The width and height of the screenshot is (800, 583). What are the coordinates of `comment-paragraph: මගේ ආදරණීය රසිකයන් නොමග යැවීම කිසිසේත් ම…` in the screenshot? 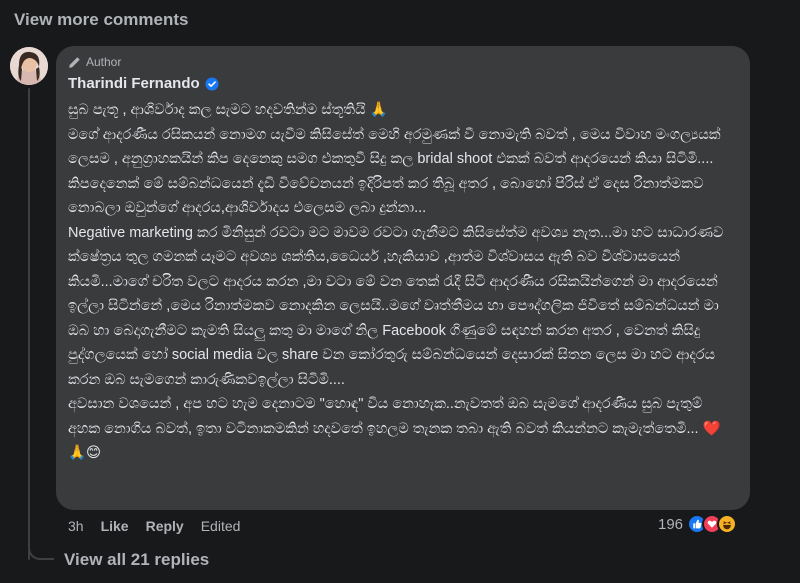 It's located at (394, 147).